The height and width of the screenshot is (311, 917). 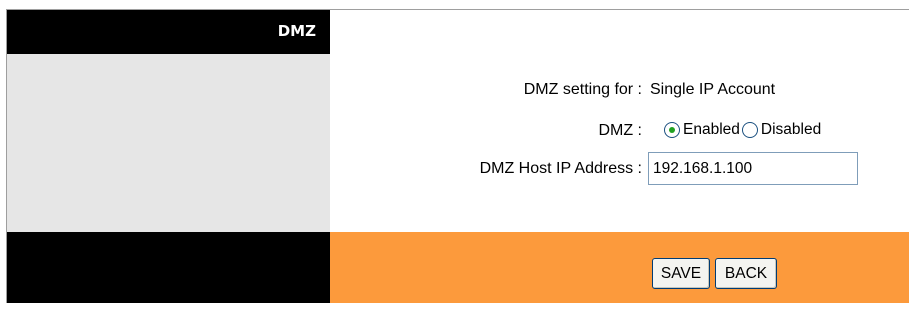 I want to click on left-footer, so click(x=168, y=267).